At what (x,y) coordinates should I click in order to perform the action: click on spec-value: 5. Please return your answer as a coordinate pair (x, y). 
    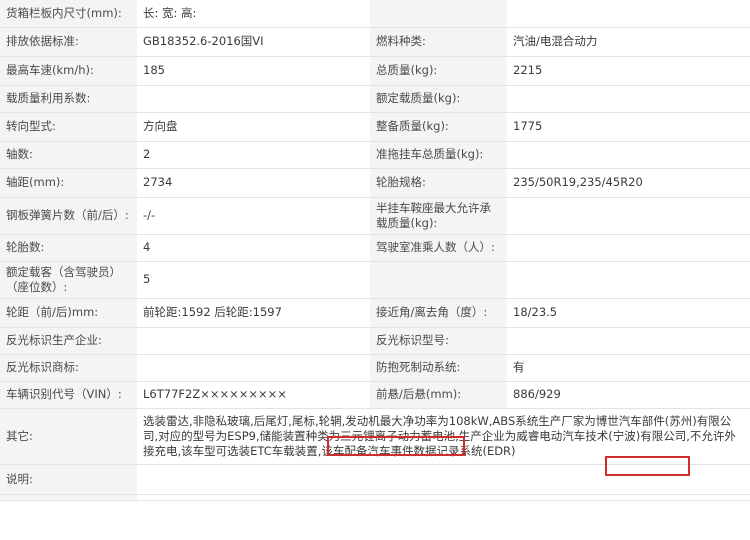
    Looking at the image, I should click on (253, 280).